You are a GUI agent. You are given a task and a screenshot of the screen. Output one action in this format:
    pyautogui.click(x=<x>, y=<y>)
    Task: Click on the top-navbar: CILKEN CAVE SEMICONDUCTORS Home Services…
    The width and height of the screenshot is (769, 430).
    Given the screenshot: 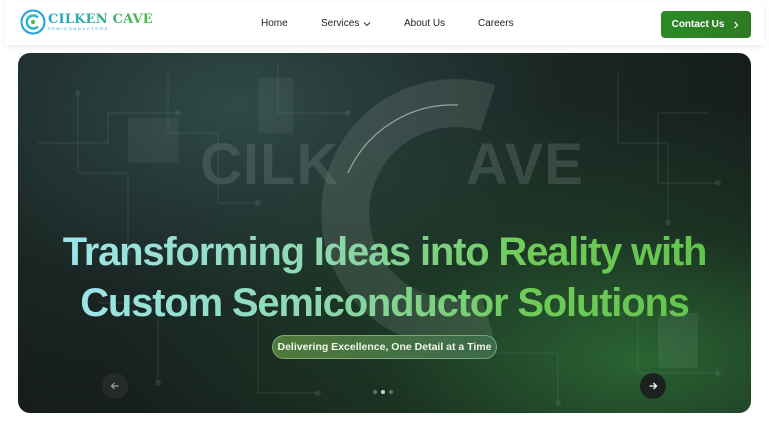 What is the action you would take?
    pyautogui.click(x=384, y=23)
    